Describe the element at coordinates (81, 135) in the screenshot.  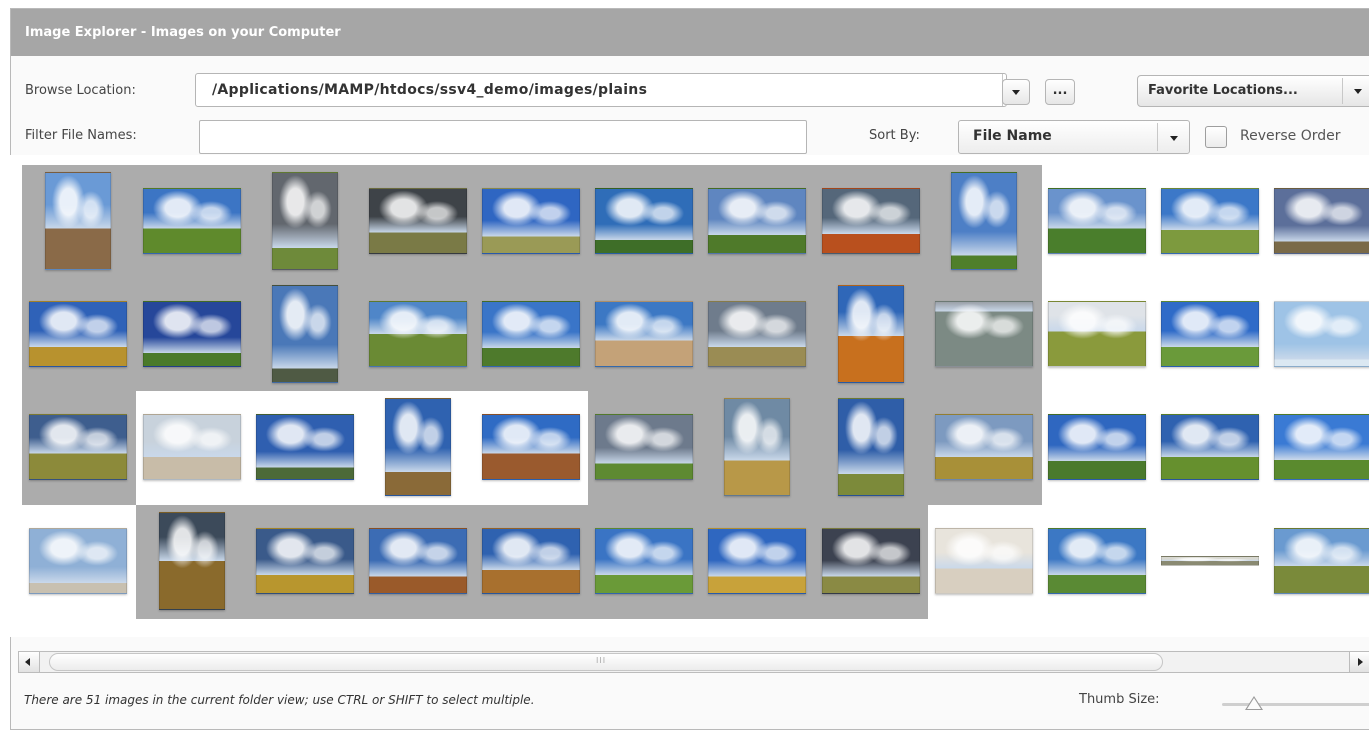
I see `filter-file-names-label: Filter File Names:` at that location.